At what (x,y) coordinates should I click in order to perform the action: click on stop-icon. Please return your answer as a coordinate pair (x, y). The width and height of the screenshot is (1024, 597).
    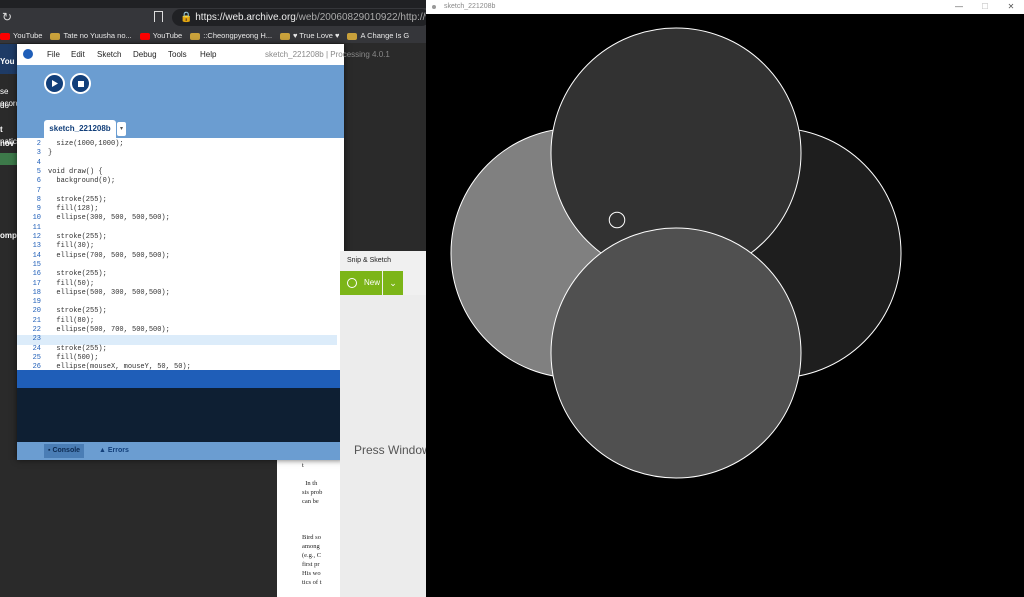
    Looking at the image, I should click on (80, 83).